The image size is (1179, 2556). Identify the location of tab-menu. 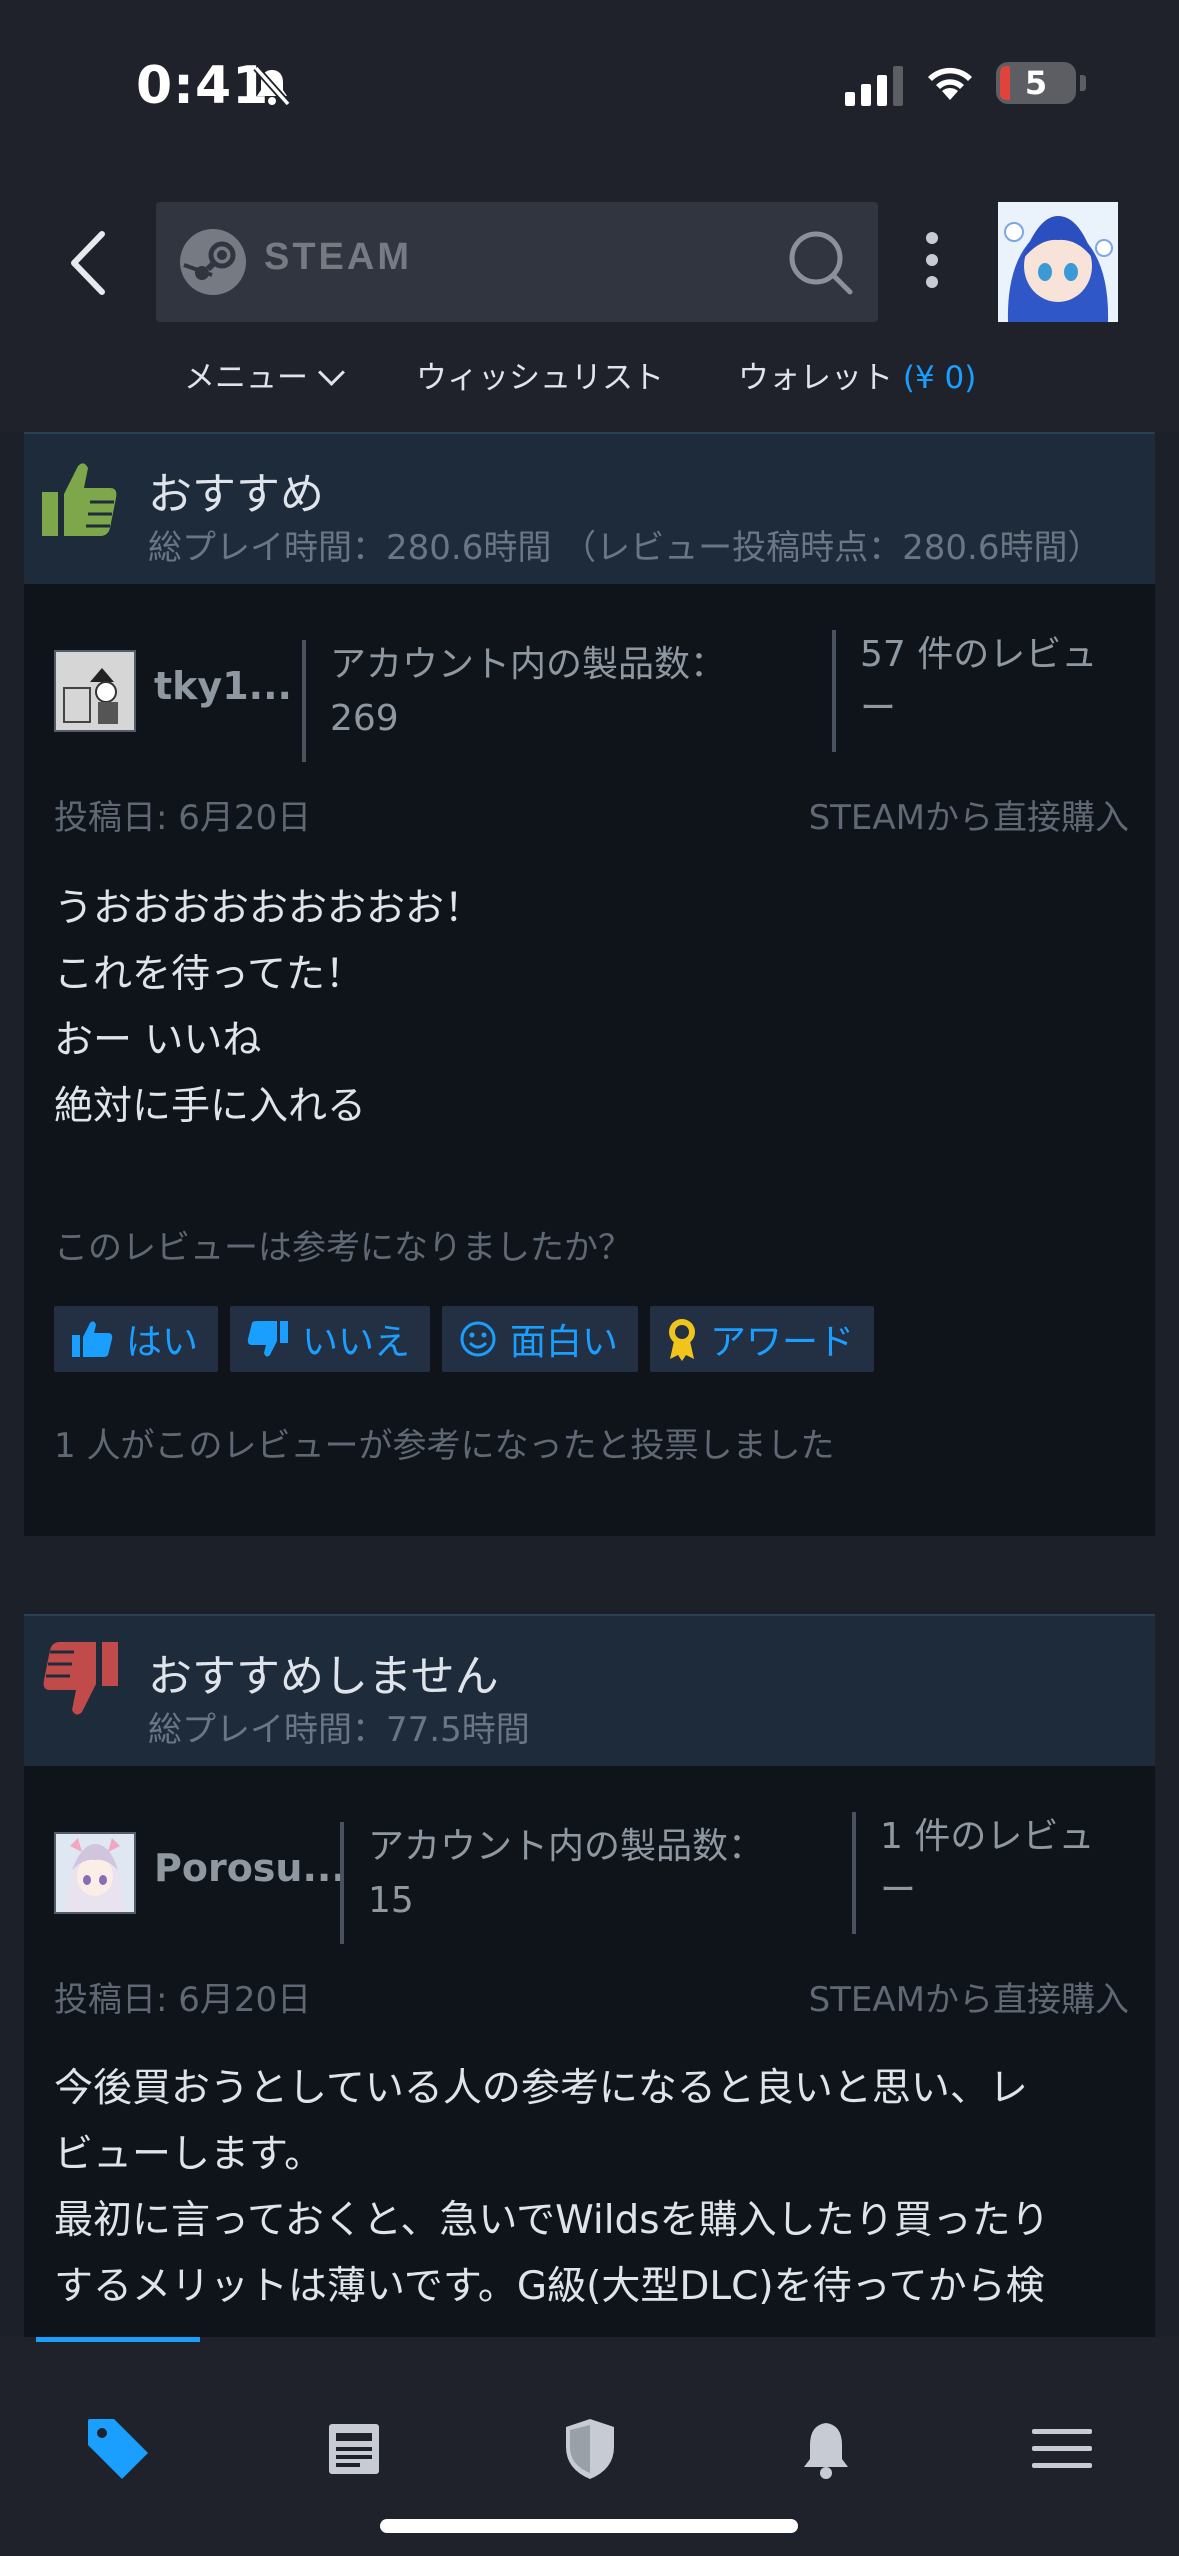
(1062, 2449).